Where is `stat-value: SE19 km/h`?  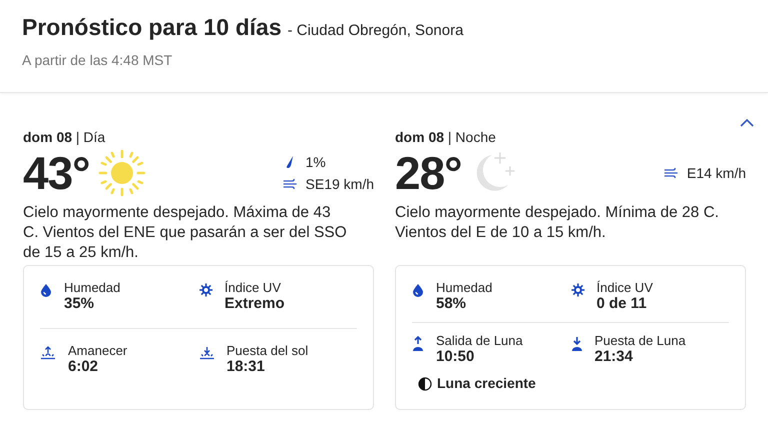 stat-value: SE19 km/h is located at coordinates (340, 184).